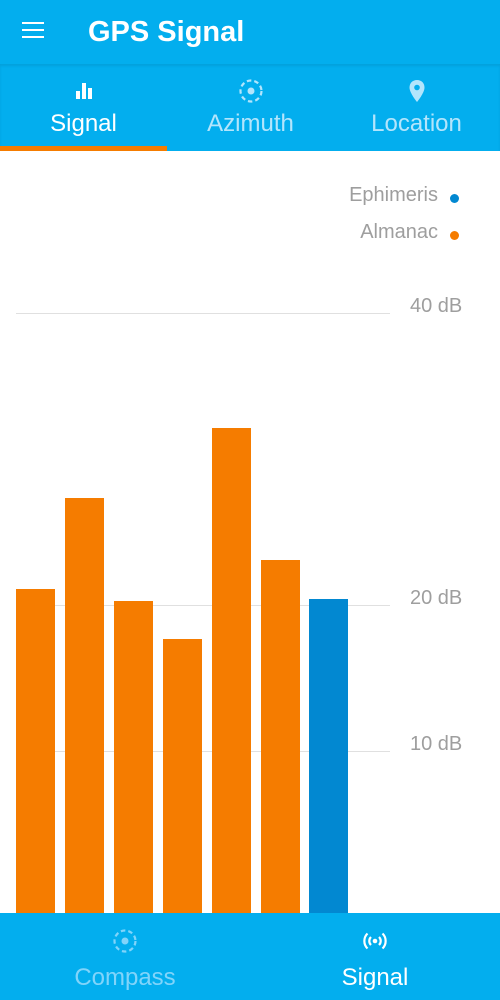  I want to click on bar-1-almanac, so click(35, 751).